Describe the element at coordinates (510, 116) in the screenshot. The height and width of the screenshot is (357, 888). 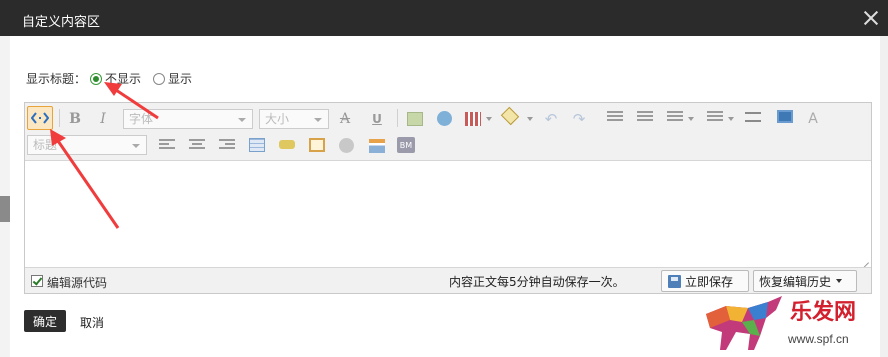
I see `fill-color-icon` at that location.